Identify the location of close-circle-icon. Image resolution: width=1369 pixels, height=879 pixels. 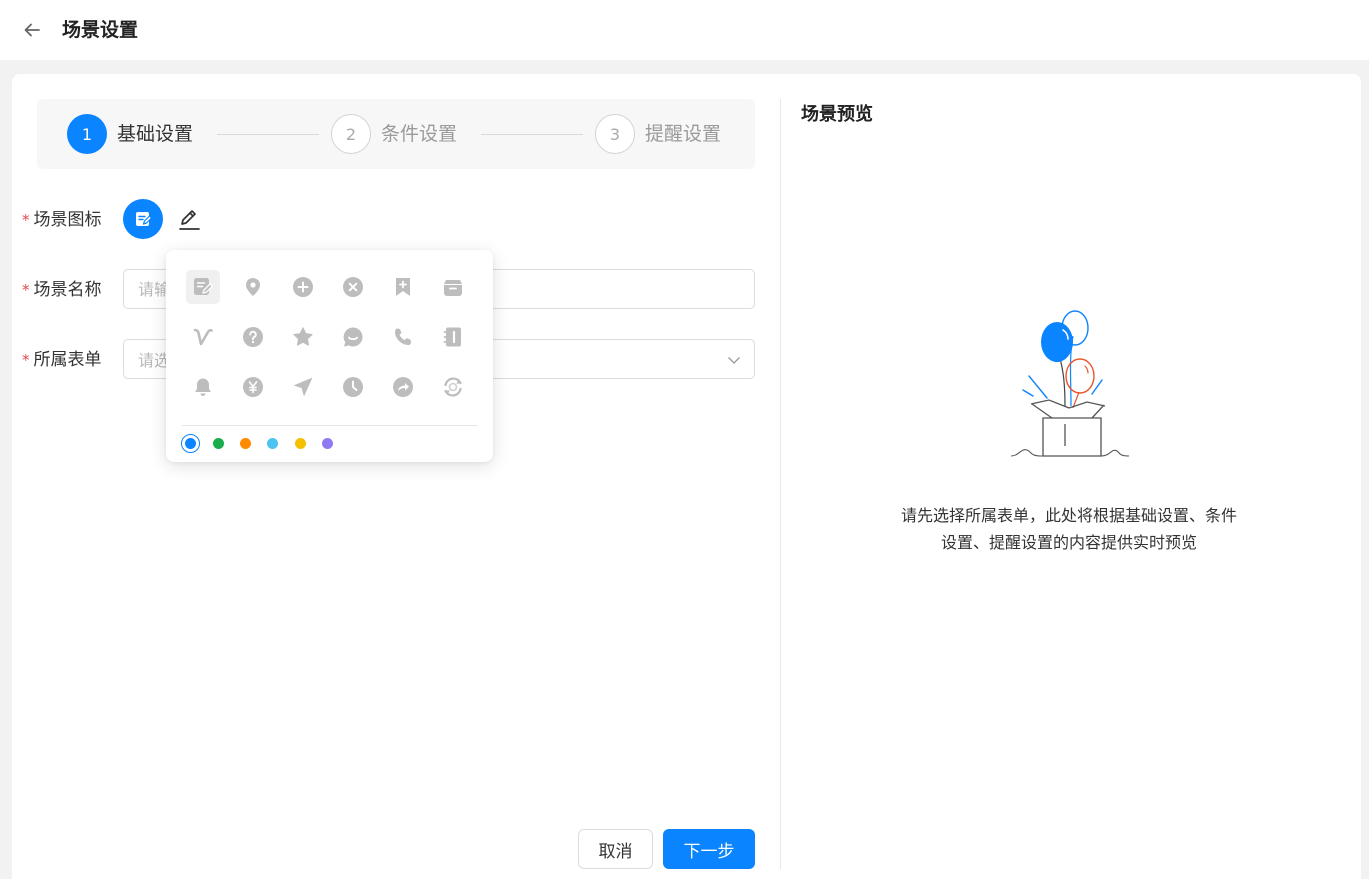
(353, 287).